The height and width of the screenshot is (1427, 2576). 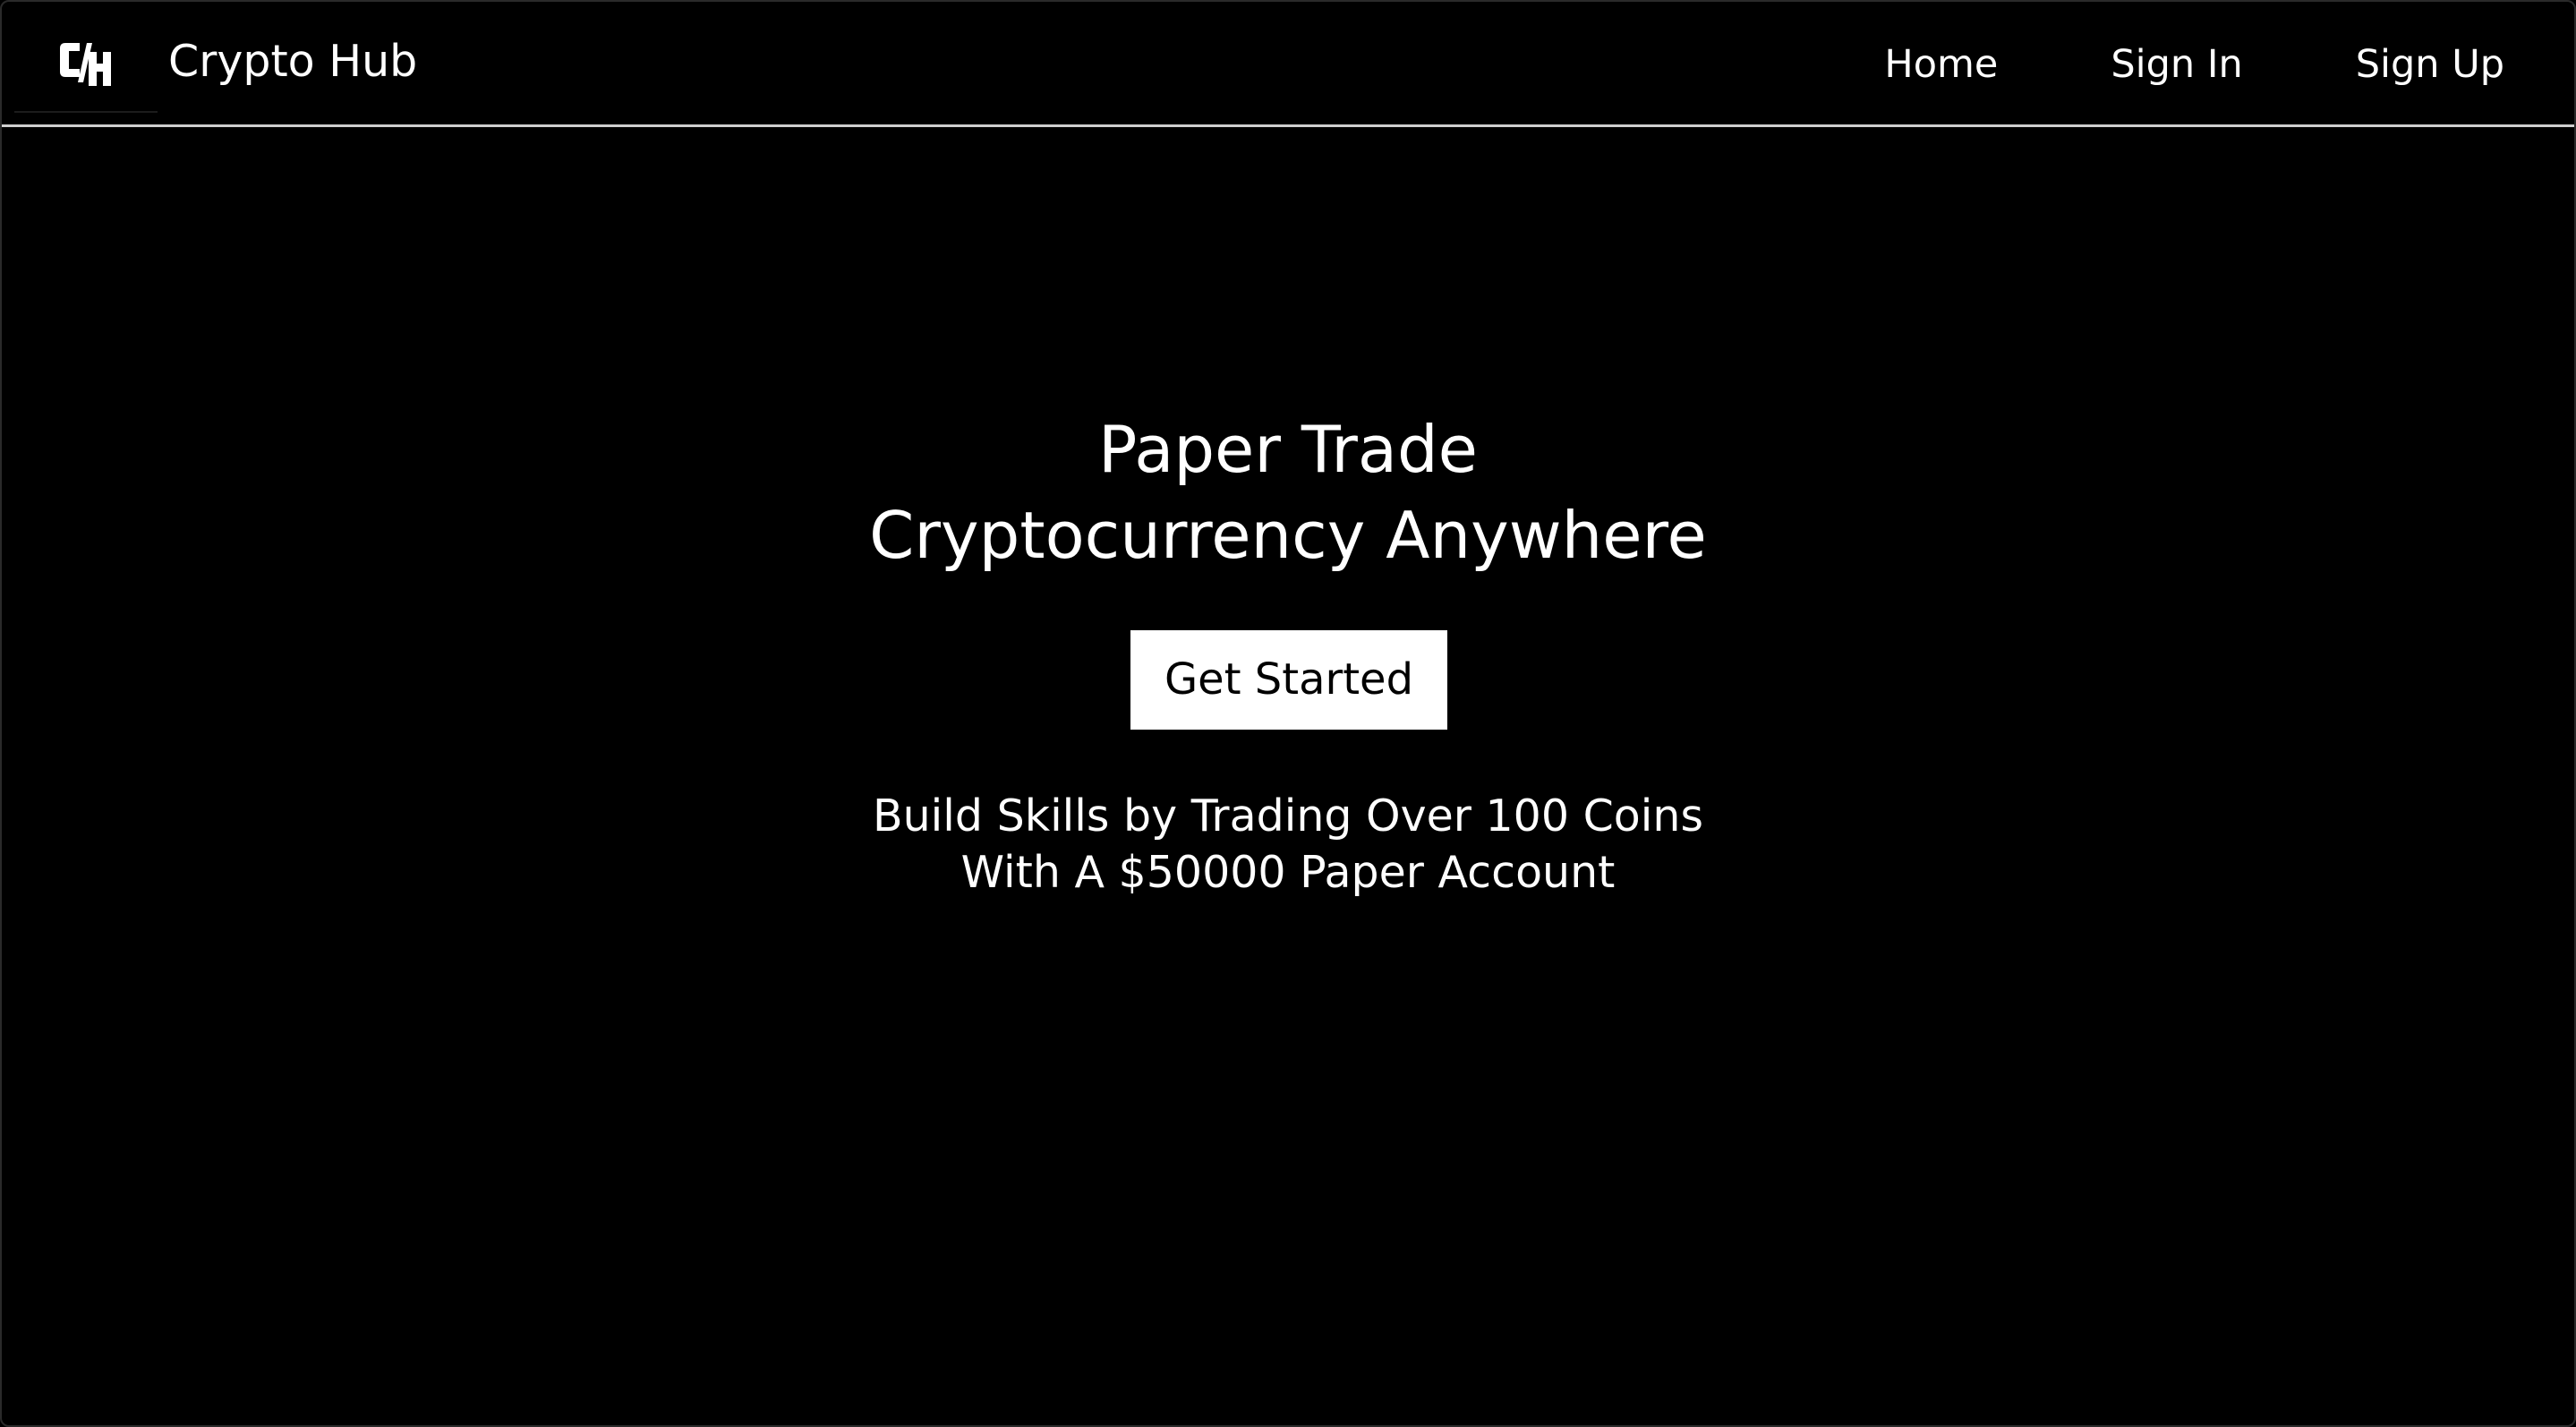 I want to click on hero-subtext-line2: With A $50000 Paper Account, so click(x=1288, y=873).